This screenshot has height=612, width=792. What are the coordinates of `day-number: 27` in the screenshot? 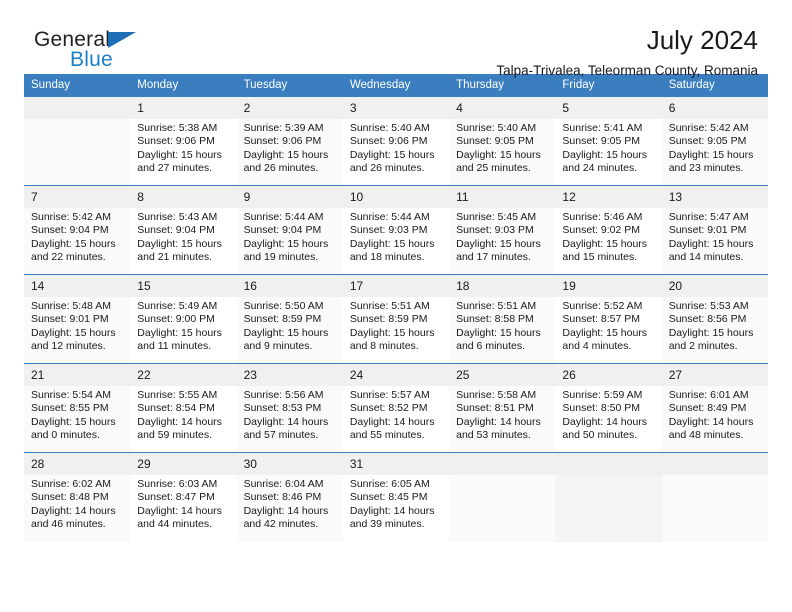 It's located at (714, 375).